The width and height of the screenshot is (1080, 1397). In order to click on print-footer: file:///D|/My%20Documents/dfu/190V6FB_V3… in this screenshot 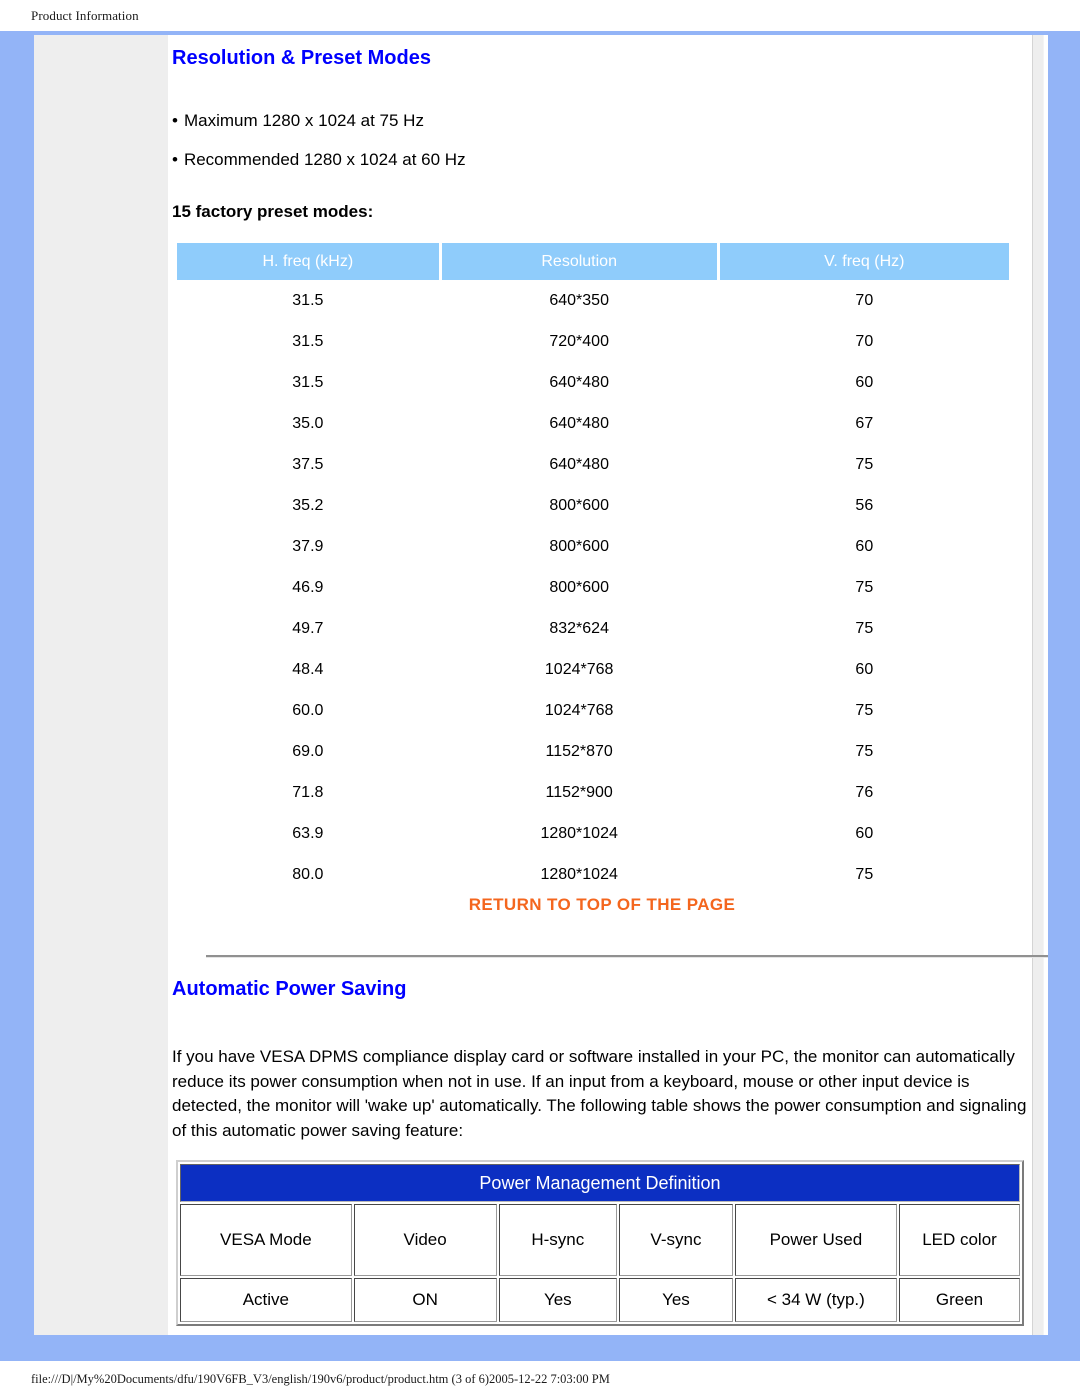, I will do `click(540, 1379)`.